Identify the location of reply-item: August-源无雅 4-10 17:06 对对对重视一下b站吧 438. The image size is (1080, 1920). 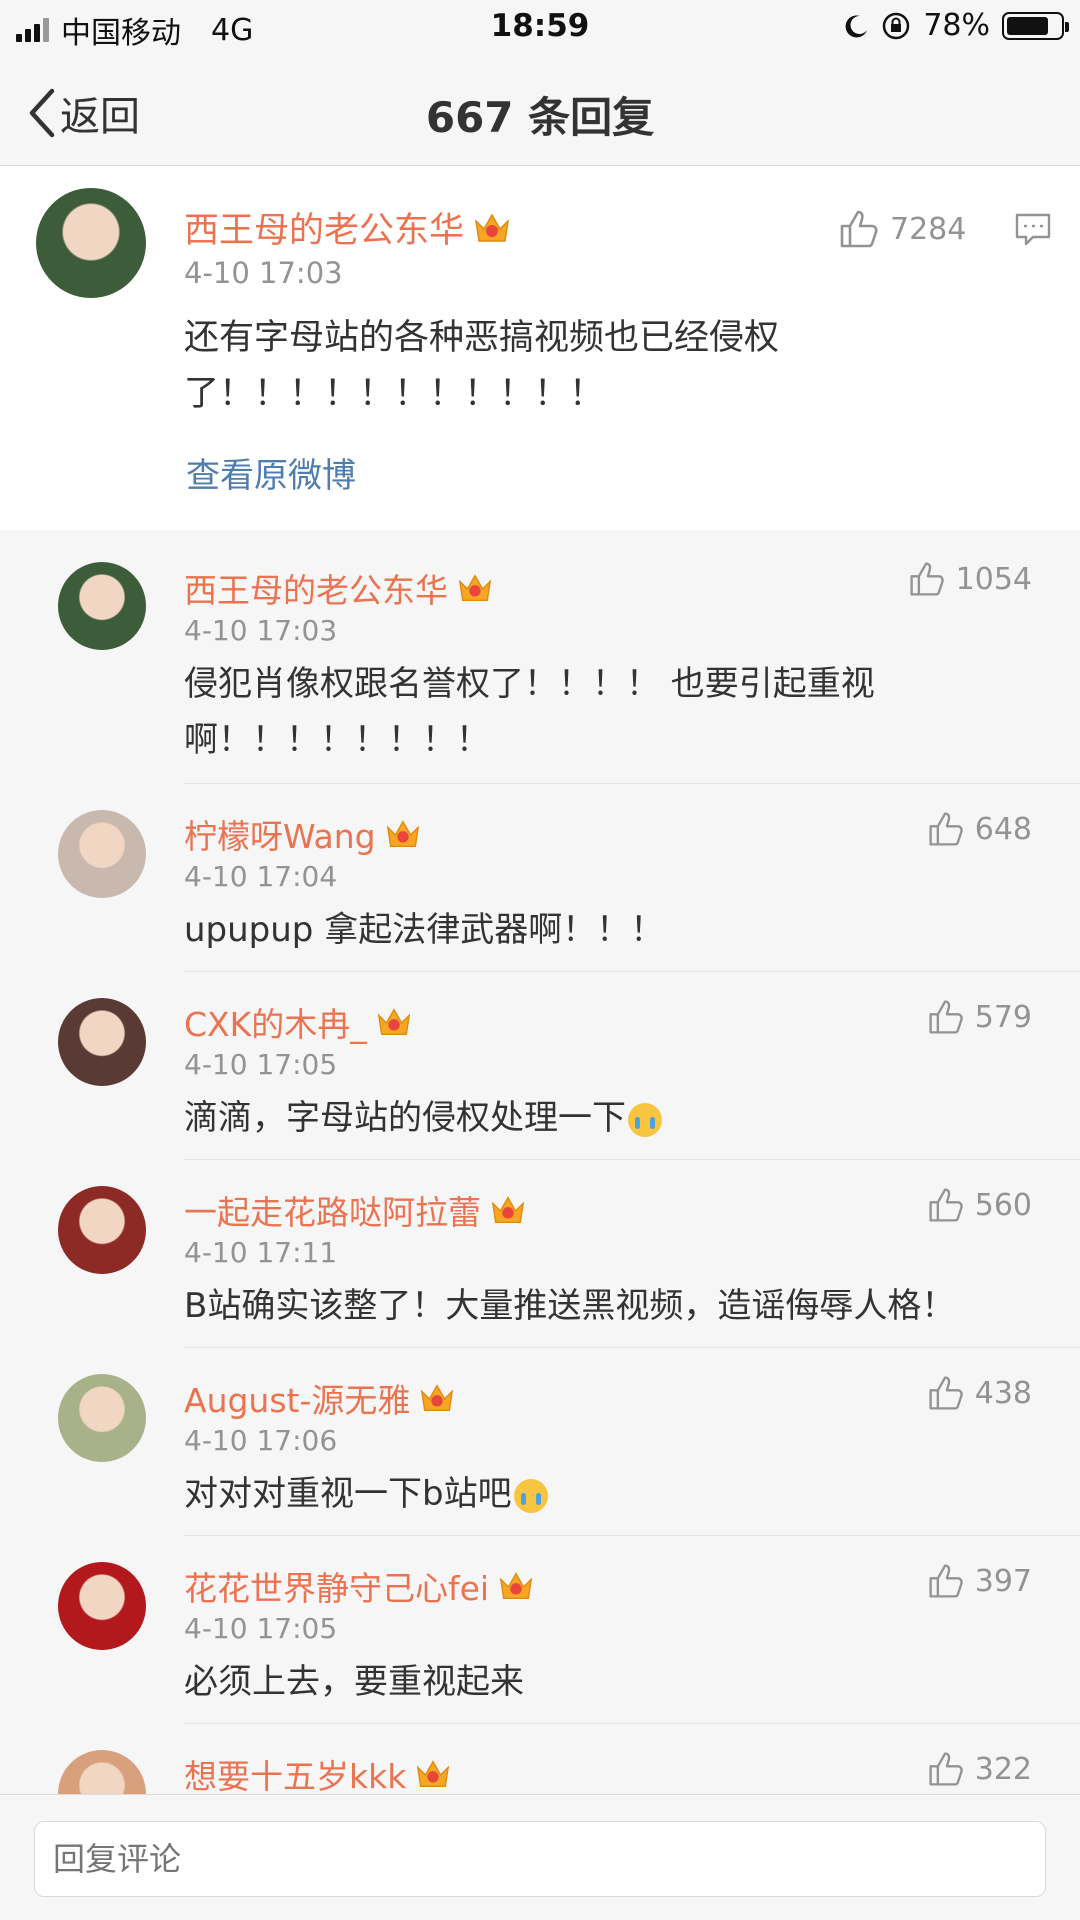
(540, 1442).